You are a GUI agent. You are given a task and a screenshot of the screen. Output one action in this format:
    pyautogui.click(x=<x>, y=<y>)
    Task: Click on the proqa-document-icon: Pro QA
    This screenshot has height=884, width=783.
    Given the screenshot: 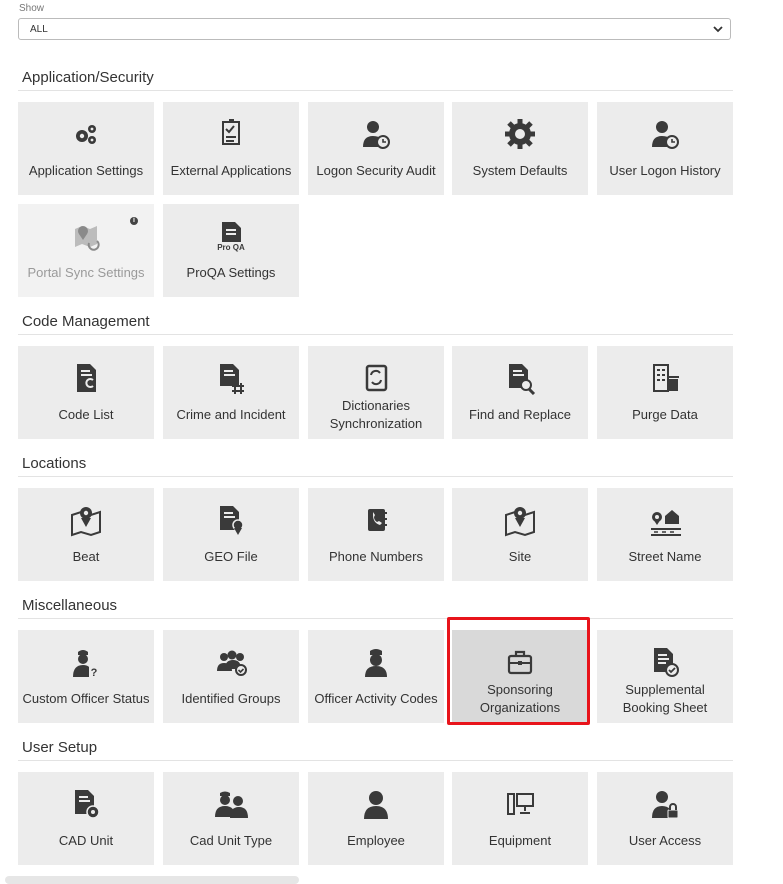 What is the action you would take?
    pyautogui.click(x=231, y=236)
    